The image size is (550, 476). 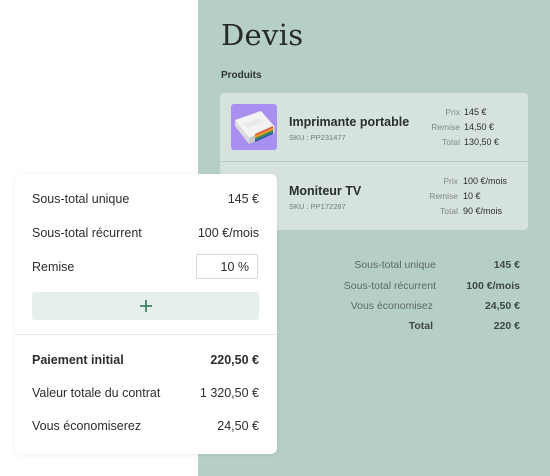 What do you see at coordinates (475, 112) in the screenshot?
I see `product-price: 145 €` at bounding box center [475, 112].